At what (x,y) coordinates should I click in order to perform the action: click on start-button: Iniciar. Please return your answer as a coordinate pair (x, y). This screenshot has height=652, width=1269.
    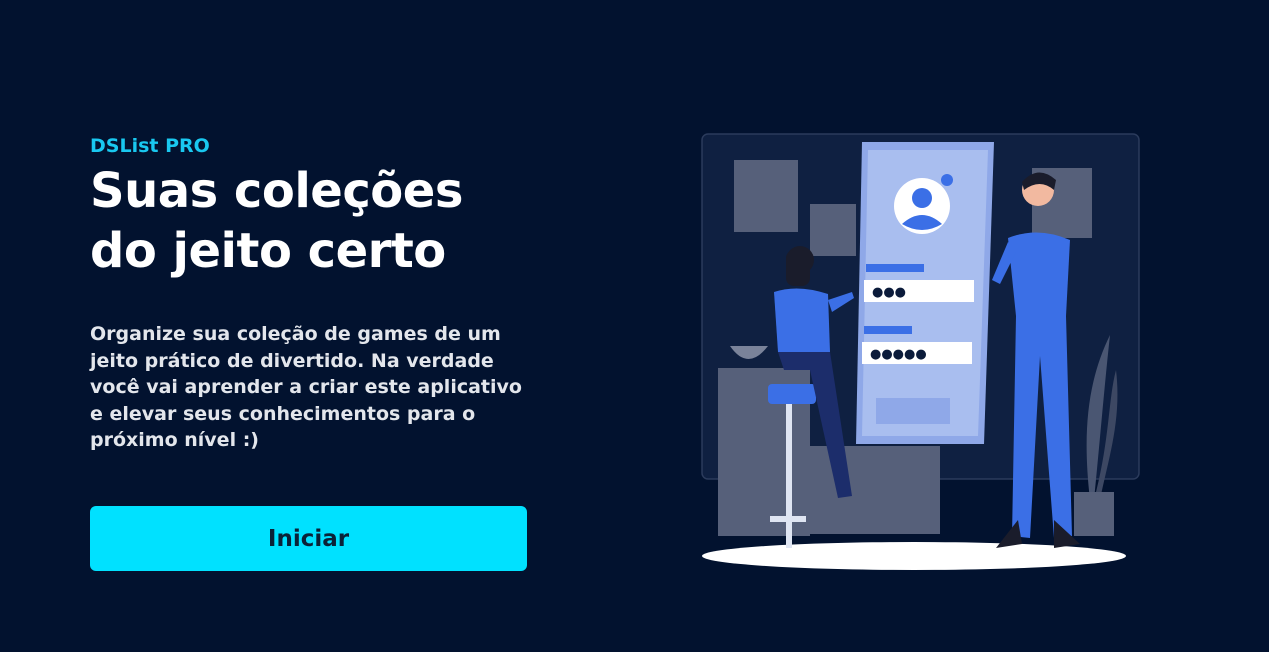
    Looking at the image, I should click on (308, 538).